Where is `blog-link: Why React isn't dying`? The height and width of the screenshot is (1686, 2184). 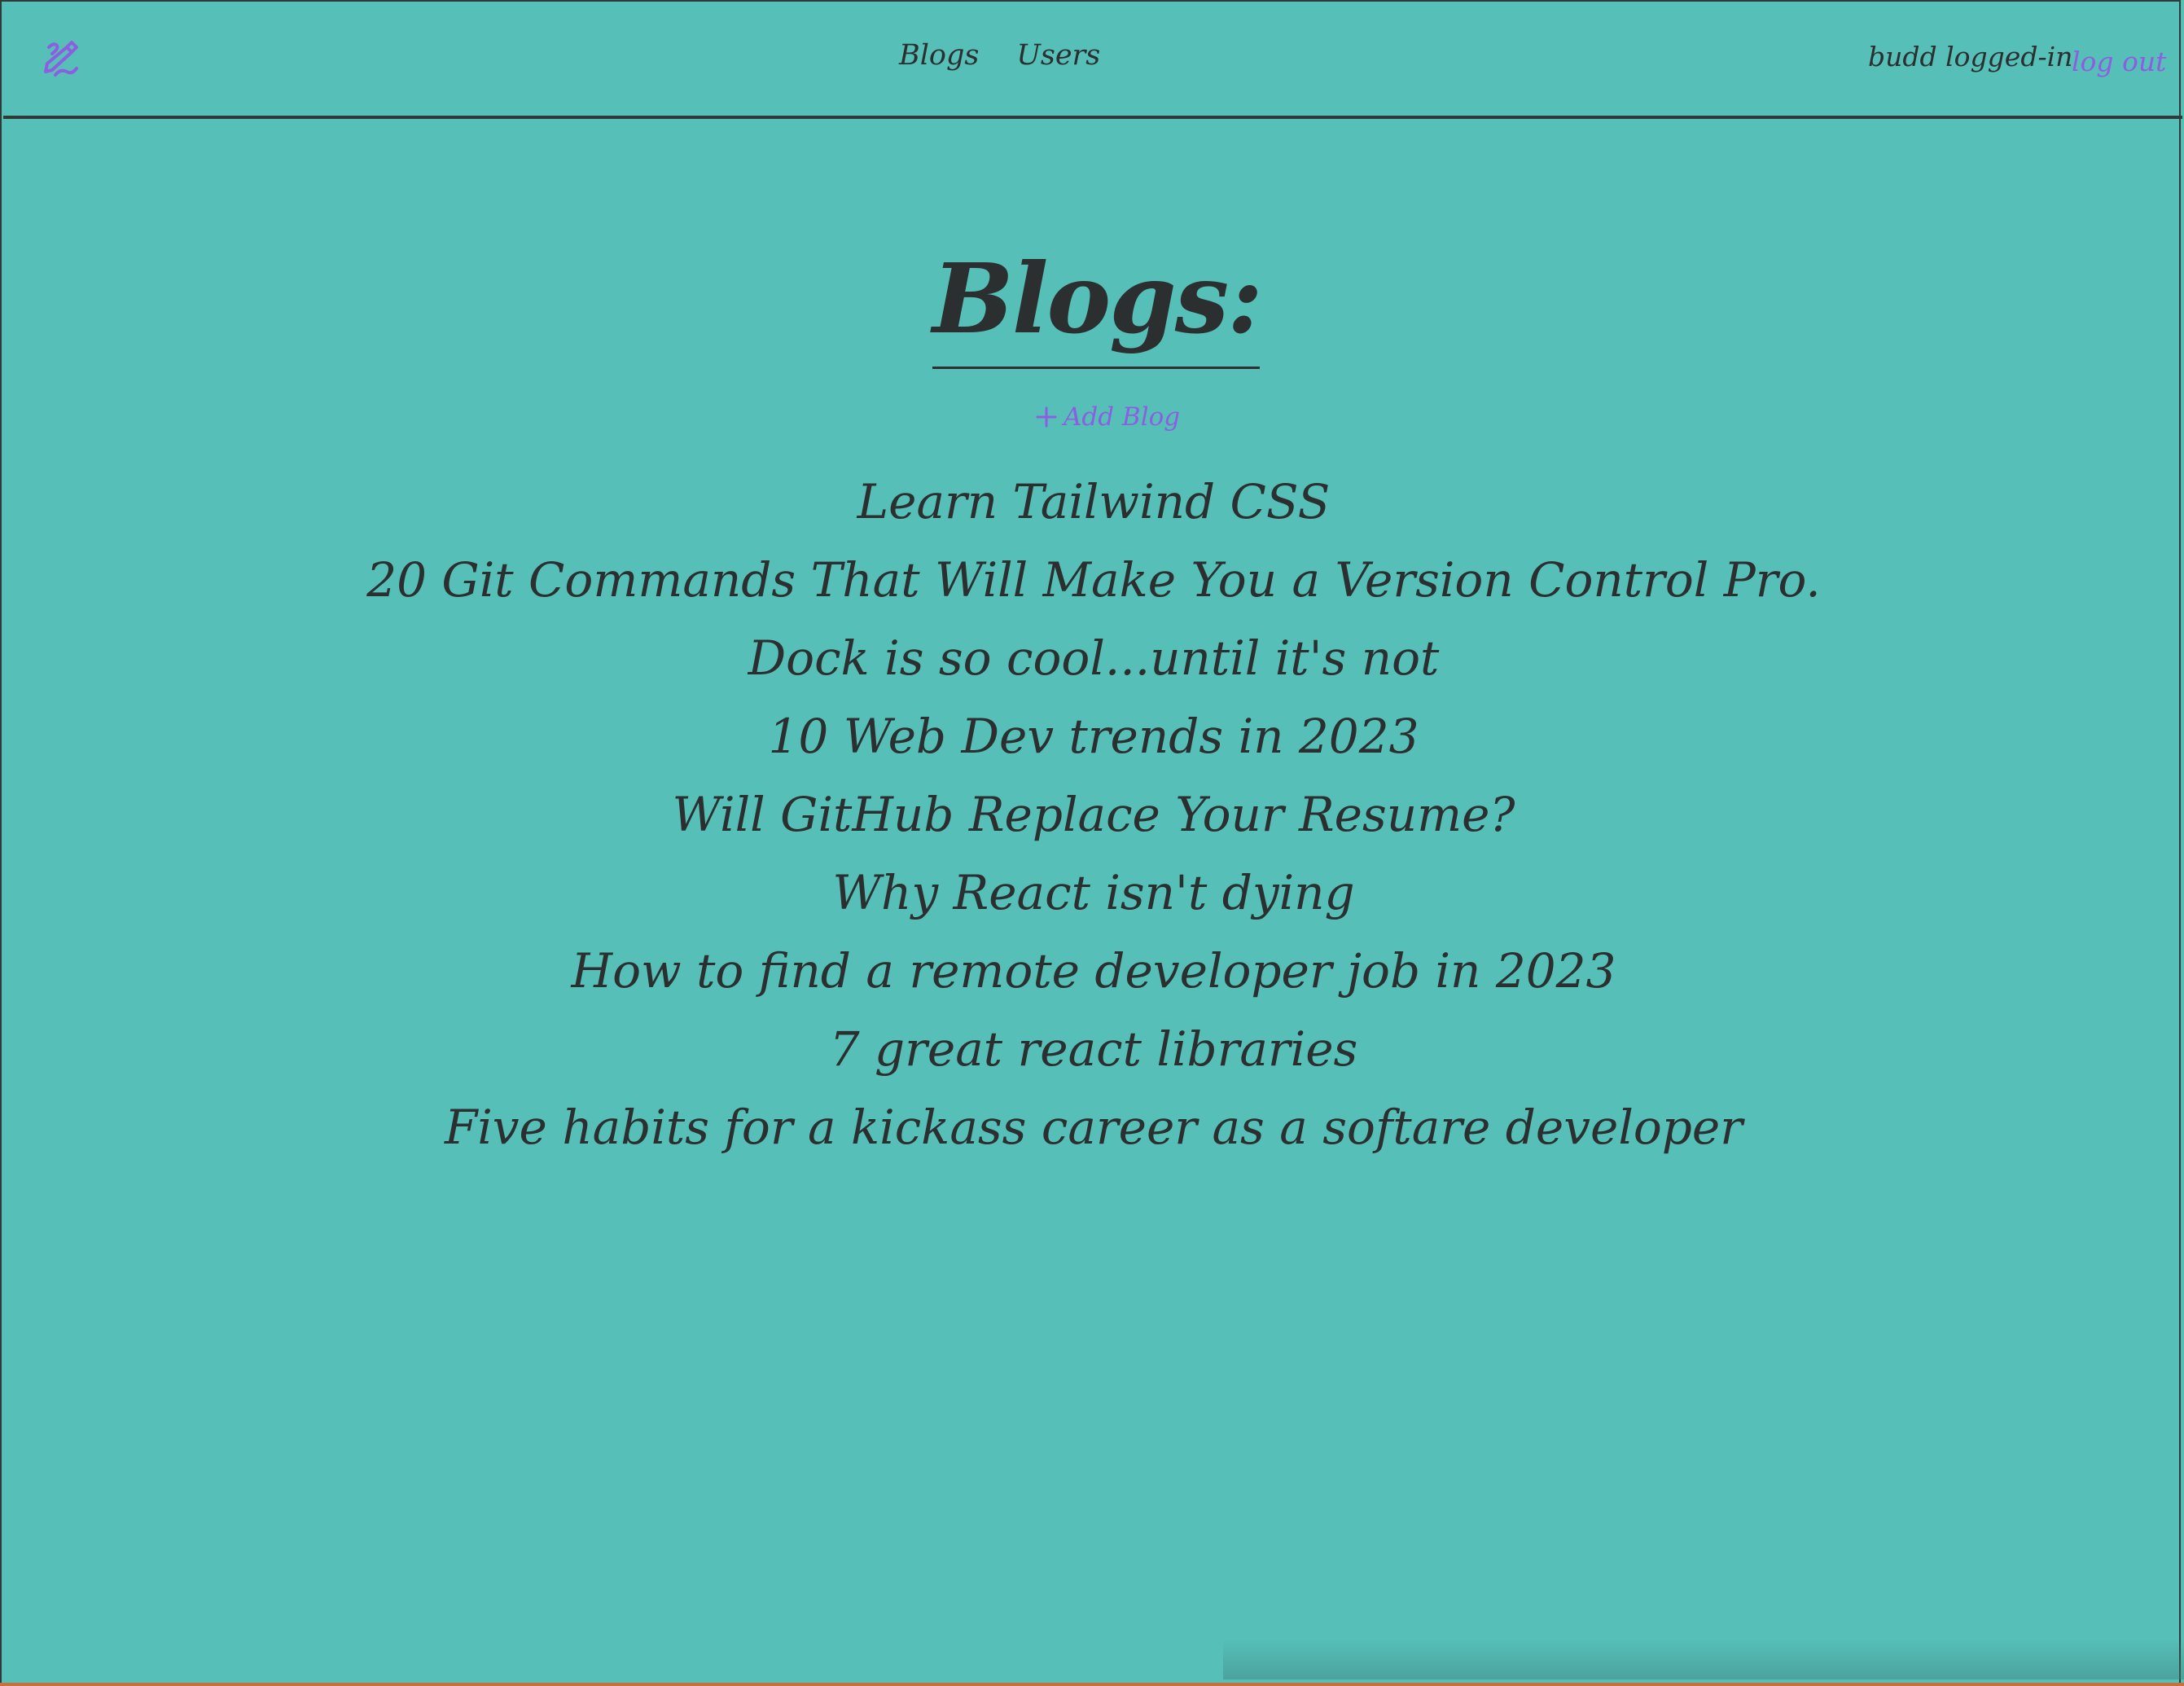
blog-link: Why React isn't dying is located at coordinates (1093, 892).